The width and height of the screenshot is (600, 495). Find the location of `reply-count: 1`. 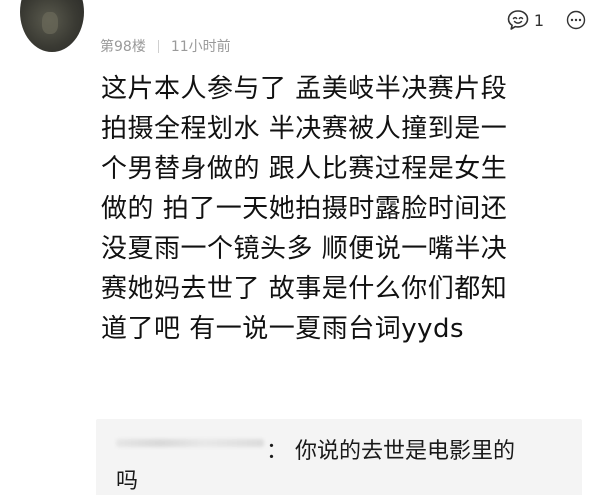

reply-count: 1 is located at coordinates (538, 20).